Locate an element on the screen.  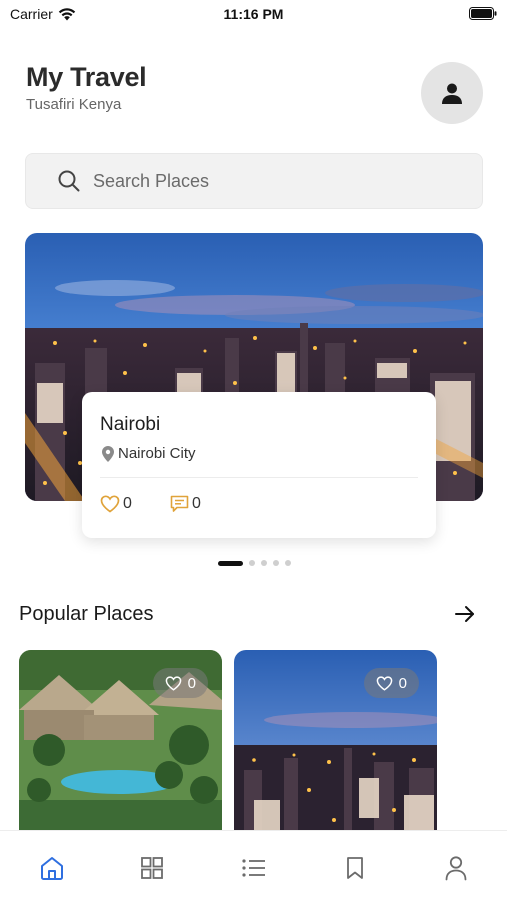
tab-profile is located at coordinates (456, 868).